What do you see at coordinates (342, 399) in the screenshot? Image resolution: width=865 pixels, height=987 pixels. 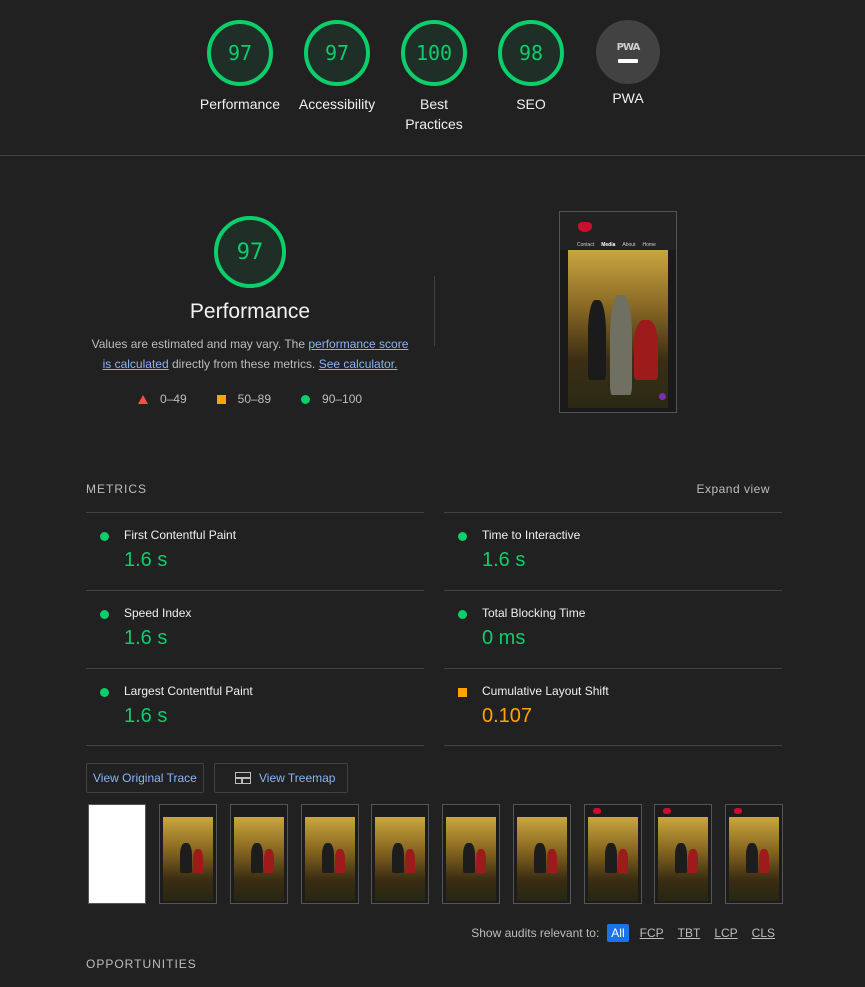 I see `legend-label: 90–100` at bounding box center [342, 399].